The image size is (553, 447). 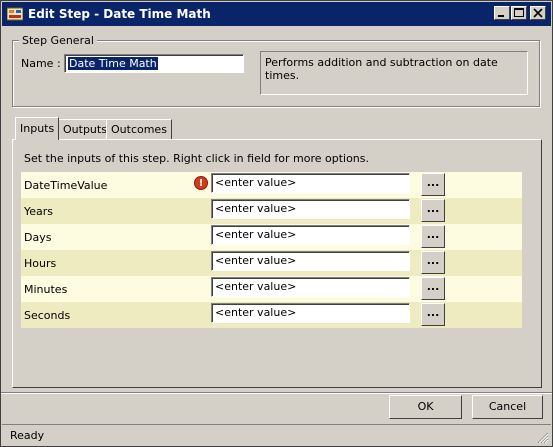 What do you see at coordinates (501, 16) in the screenshot?
I see `minimize-icon` at bounding box center [501, 16].